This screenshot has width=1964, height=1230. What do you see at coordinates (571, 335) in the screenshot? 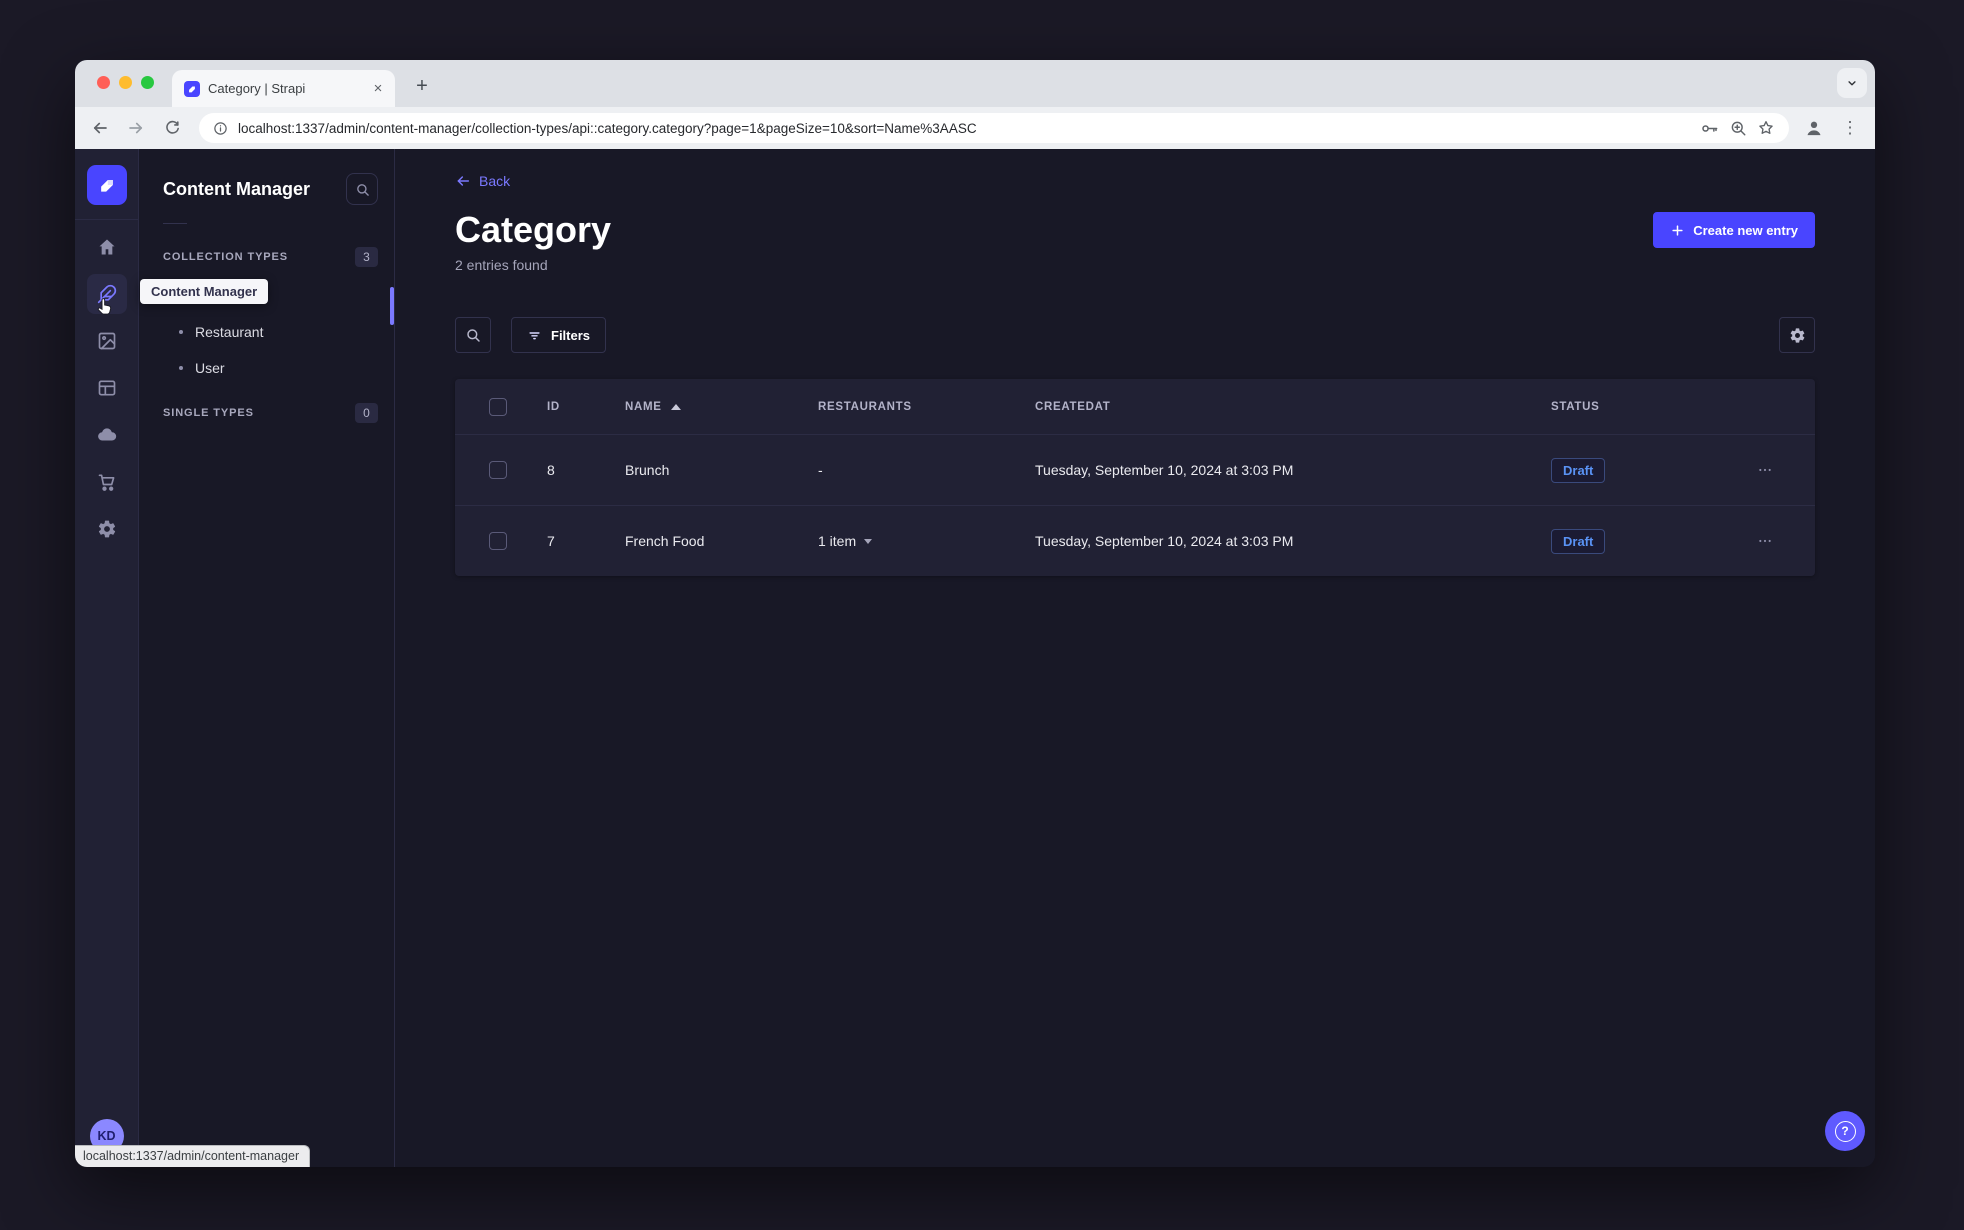
I see `filters-label: Filters` at bounding box center [571, 335].